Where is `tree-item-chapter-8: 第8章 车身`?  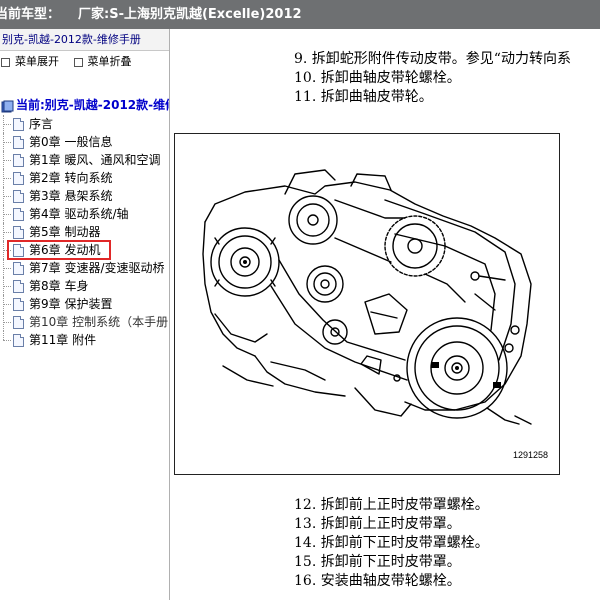
tree-item-chapter-8: 第8章 车身 is located at coordinates (84, 286).